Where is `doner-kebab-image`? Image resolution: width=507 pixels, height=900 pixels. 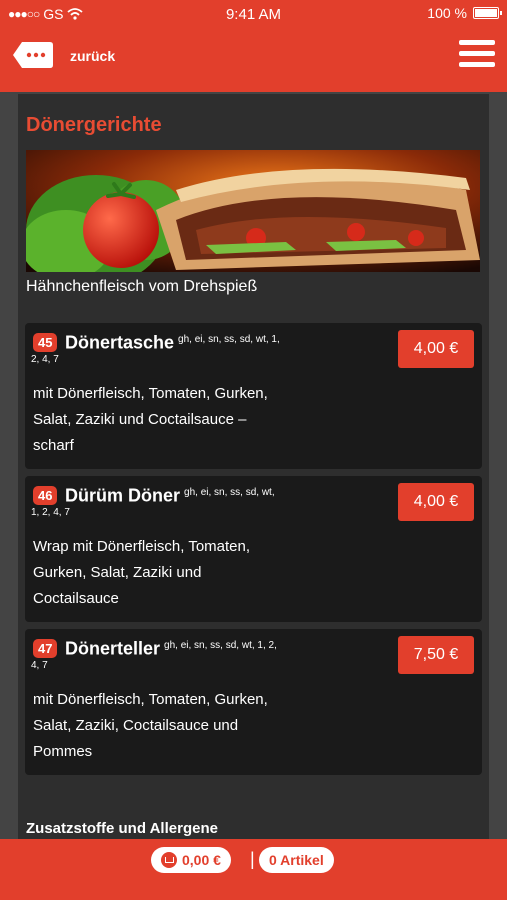 doner-kebab-image is located at coordinates (253, 211).